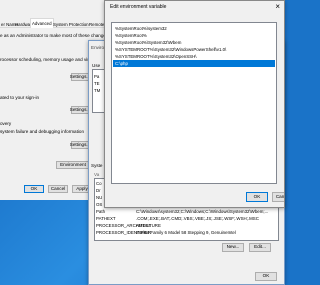  Describe the element at coordinates (194, 28) in the screenshot. I see `list-item: %SystemRoot%\system32` at that location.